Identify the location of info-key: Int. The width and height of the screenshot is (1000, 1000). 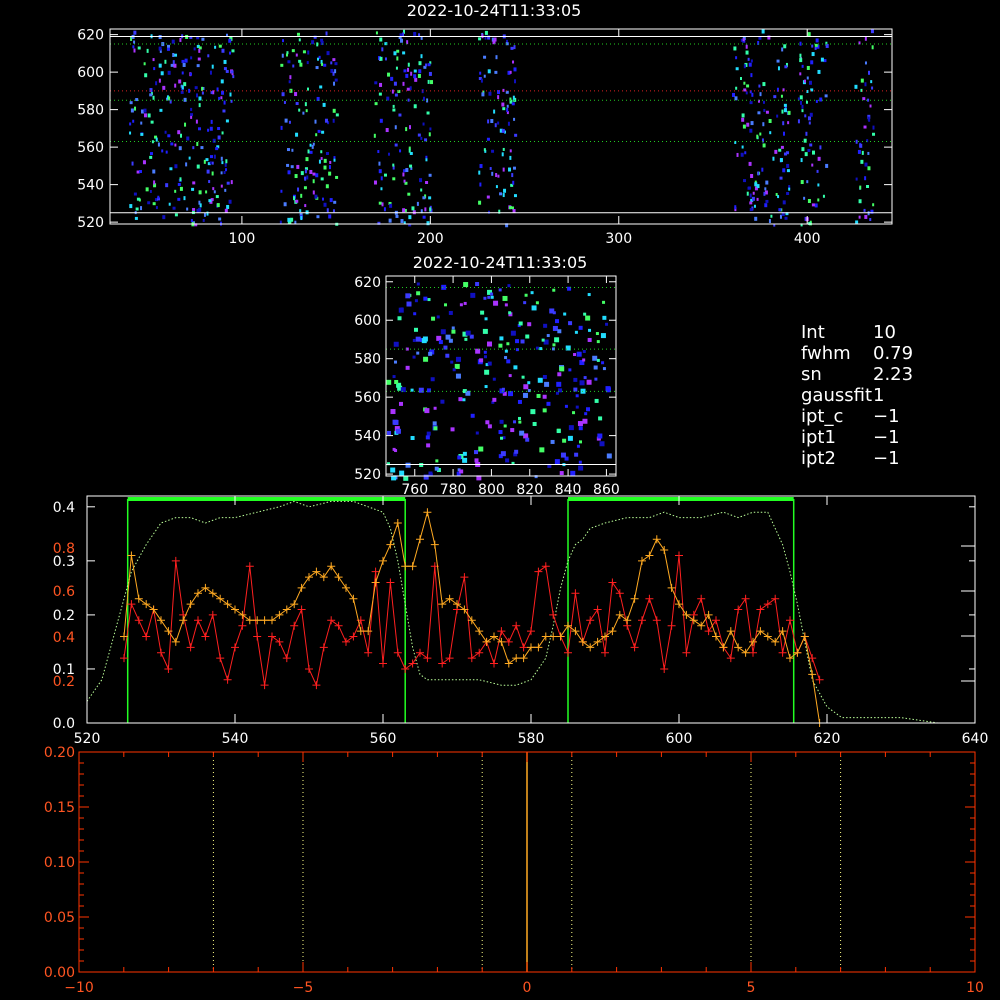
(813, 332).